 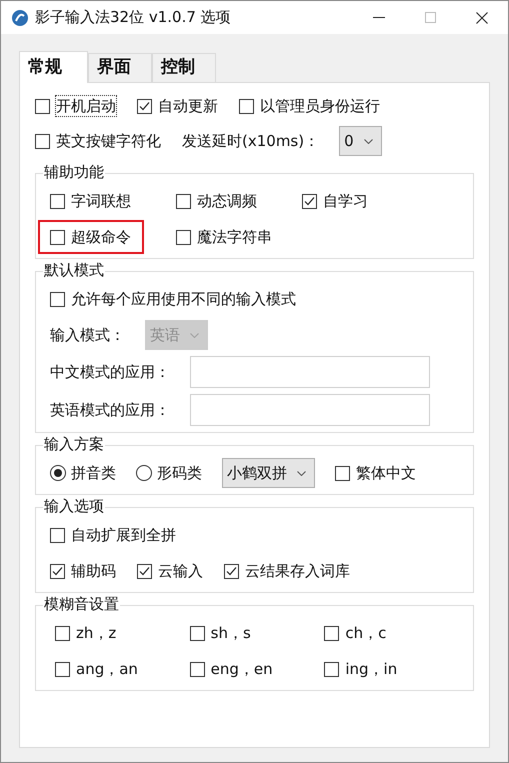 I want to click on field-label: 中文模式的应用：, so click(x=110, y=372).